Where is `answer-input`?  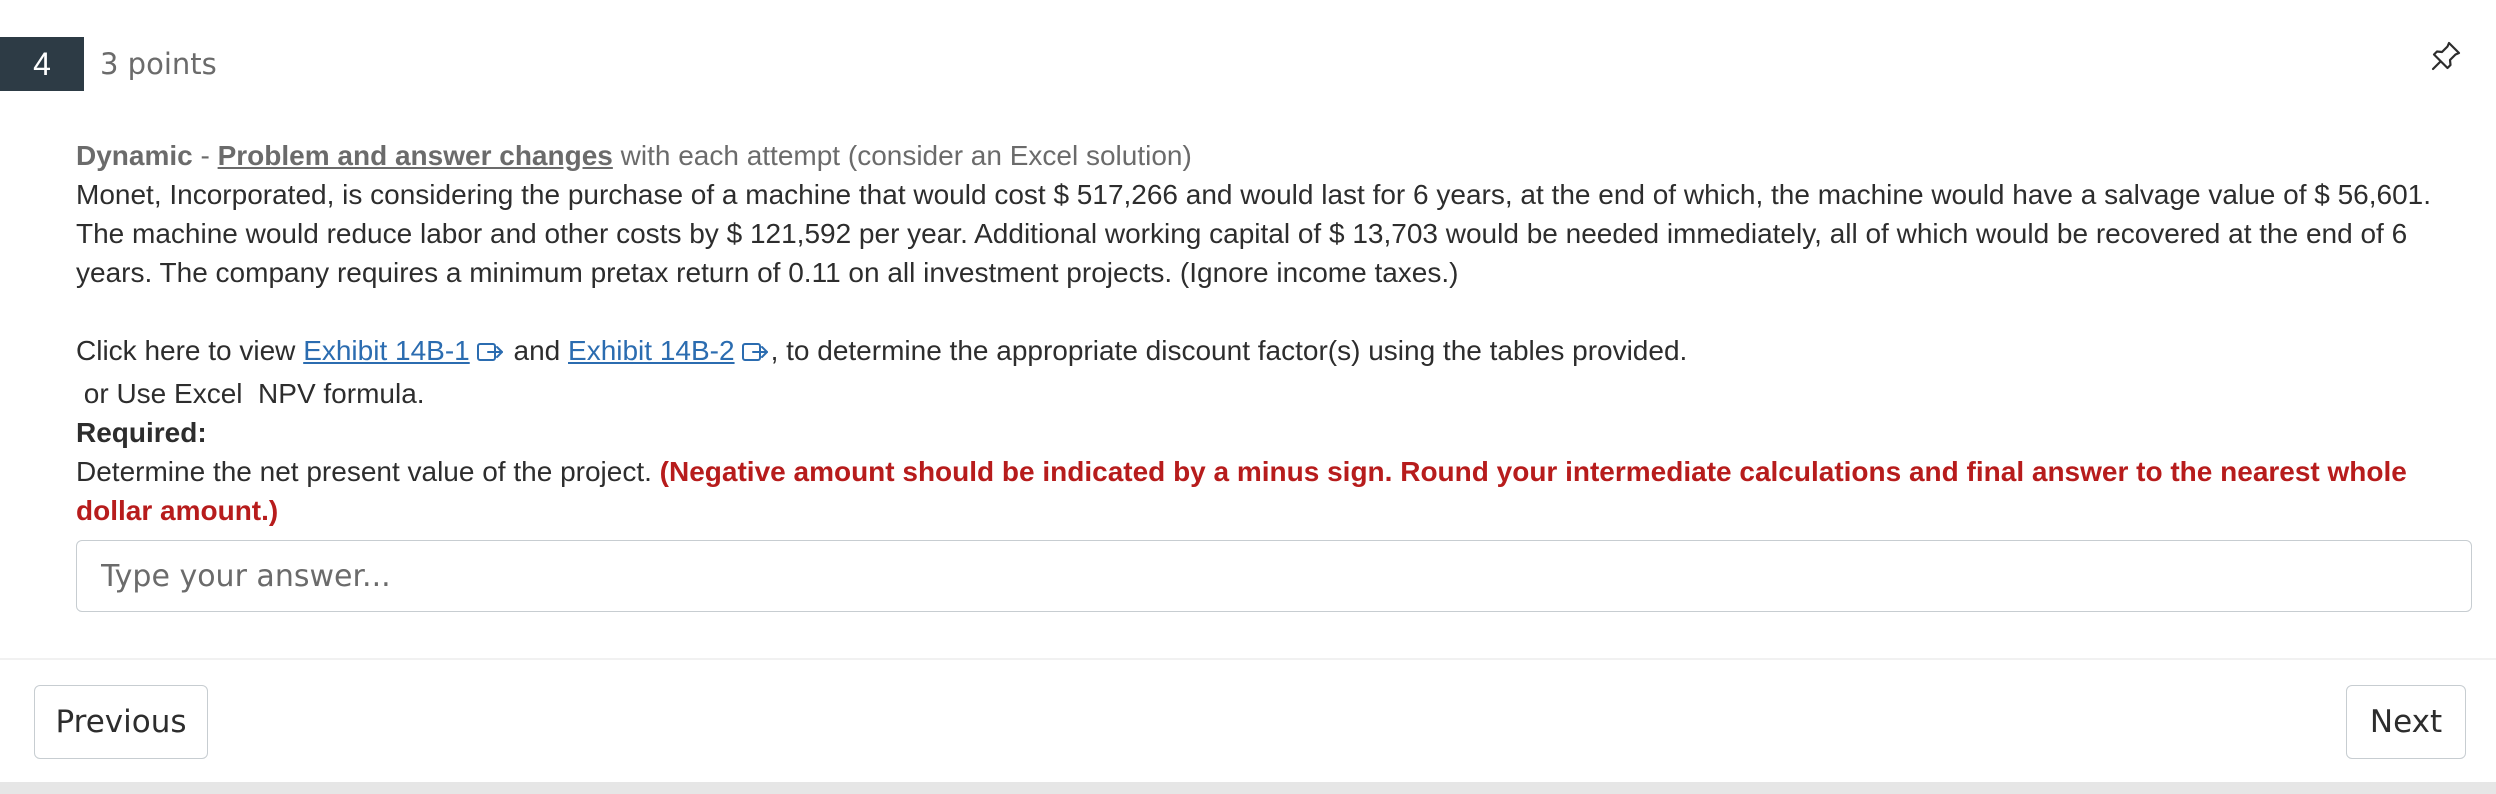 answer-input is located at coordinates (1274, 576).